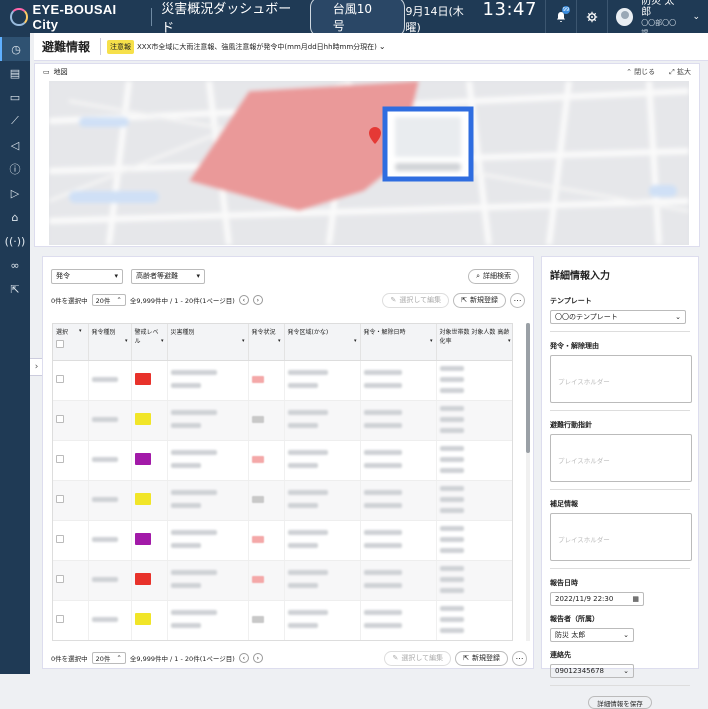 Image resolution: width=708 pixels, height=709 pixels. What do you see at coordinates (76, 17) in the screenshot?
I see `app-logo: EYE-BOUSAI City` at bounding box center [76, 17].